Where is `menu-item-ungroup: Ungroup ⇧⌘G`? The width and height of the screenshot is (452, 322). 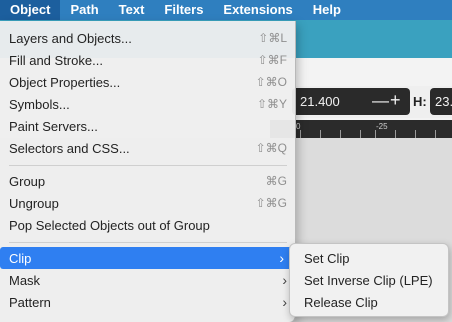
menu-item-ungroup: Ungroup ⇧⌘G is located at coordinates (148, 203).